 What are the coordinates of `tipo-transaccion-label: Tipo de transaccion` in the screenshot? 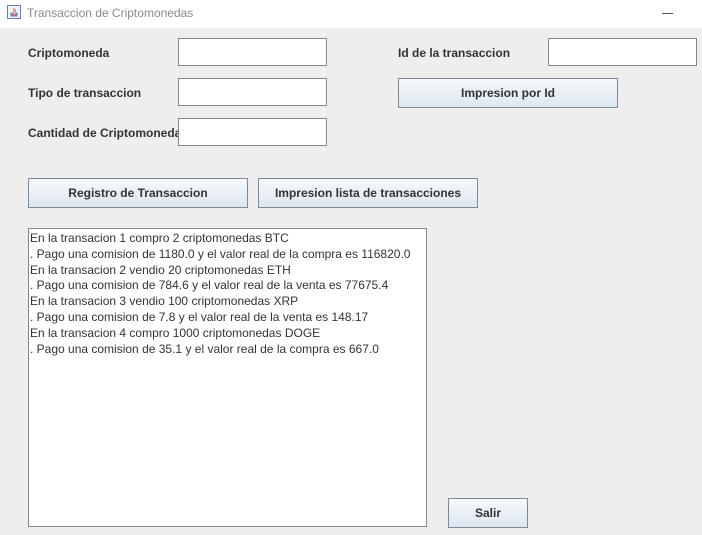 It's located at (85, 93).